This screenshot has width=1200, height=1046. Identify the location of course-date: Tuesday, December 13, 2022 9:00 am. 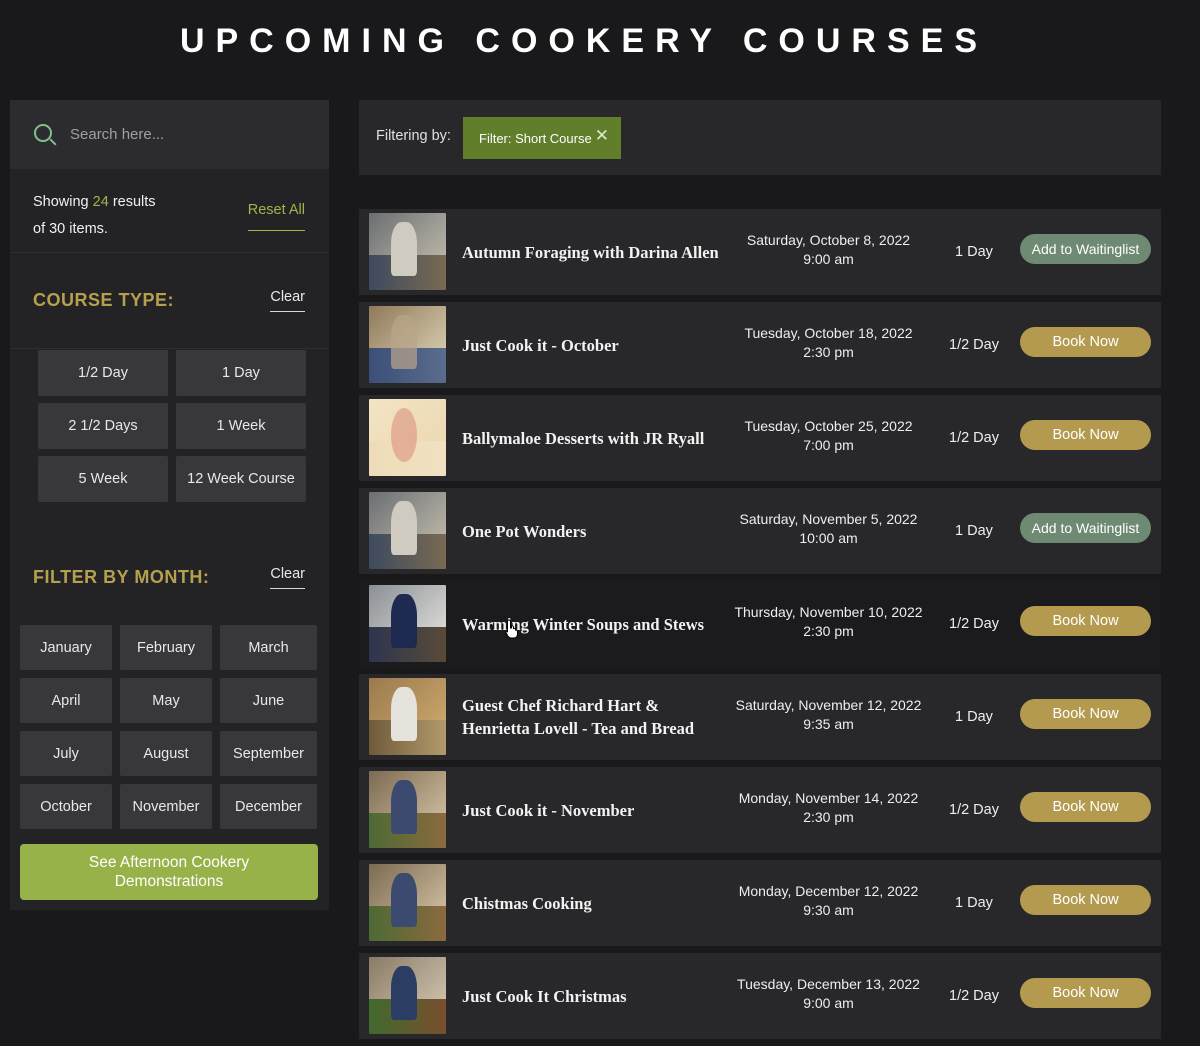
(828, 994).